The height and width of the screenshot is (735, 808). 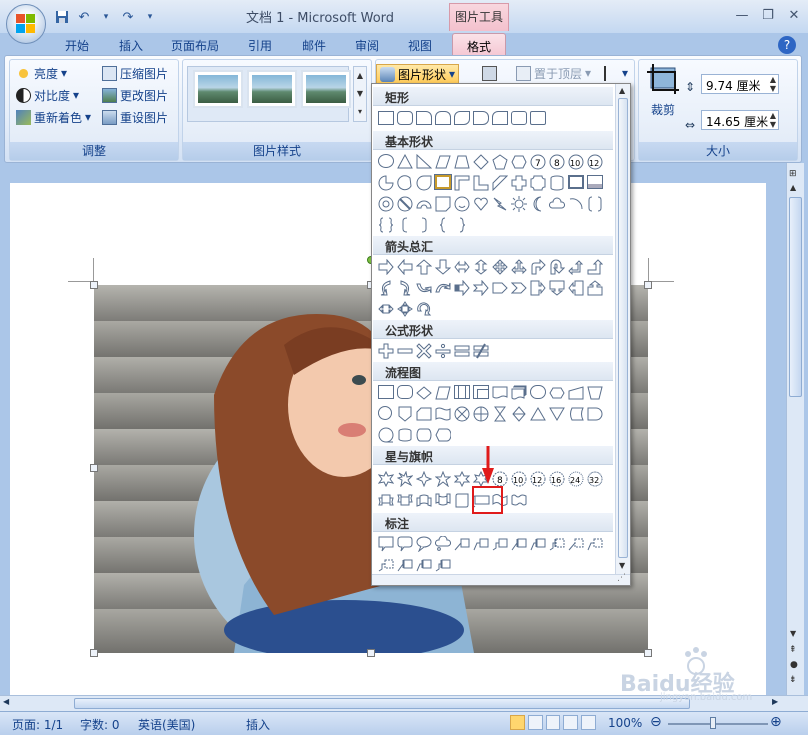 I want to click on gallery-scrollbar: ▲ ▼, so click(x=622, y=329).